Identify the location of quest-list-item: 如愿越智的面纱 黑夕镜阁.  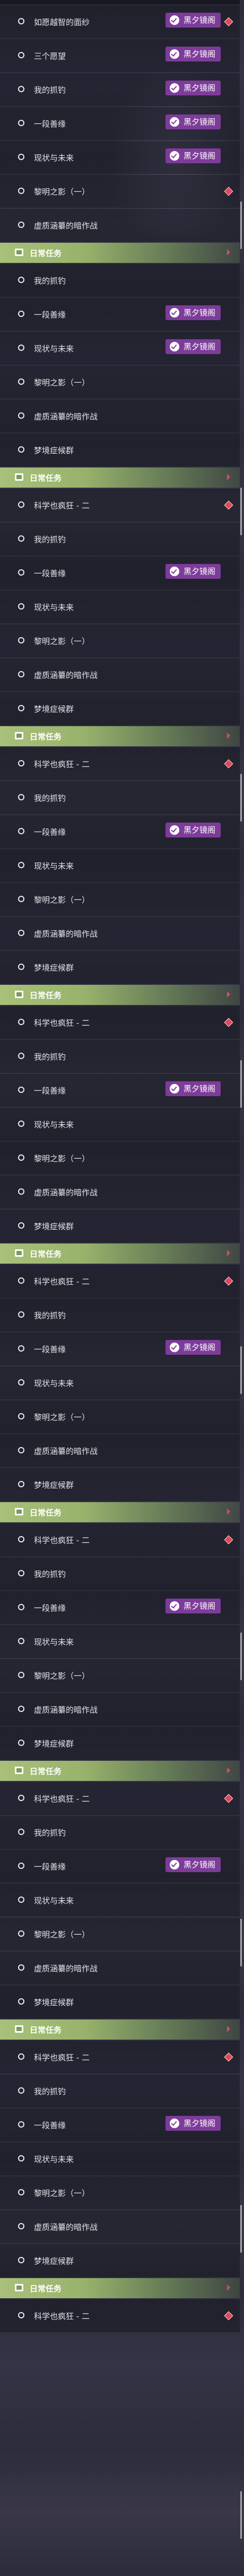
(120, 22).